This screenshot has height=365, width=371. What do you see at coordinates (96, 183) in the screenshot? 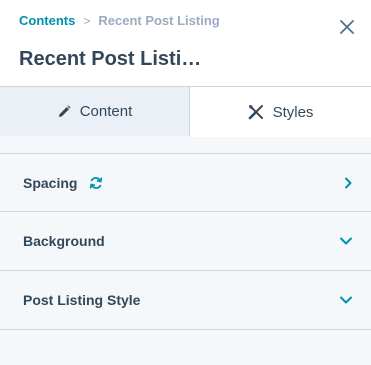
I see `sync-icon` at bounding box center [96, 183].